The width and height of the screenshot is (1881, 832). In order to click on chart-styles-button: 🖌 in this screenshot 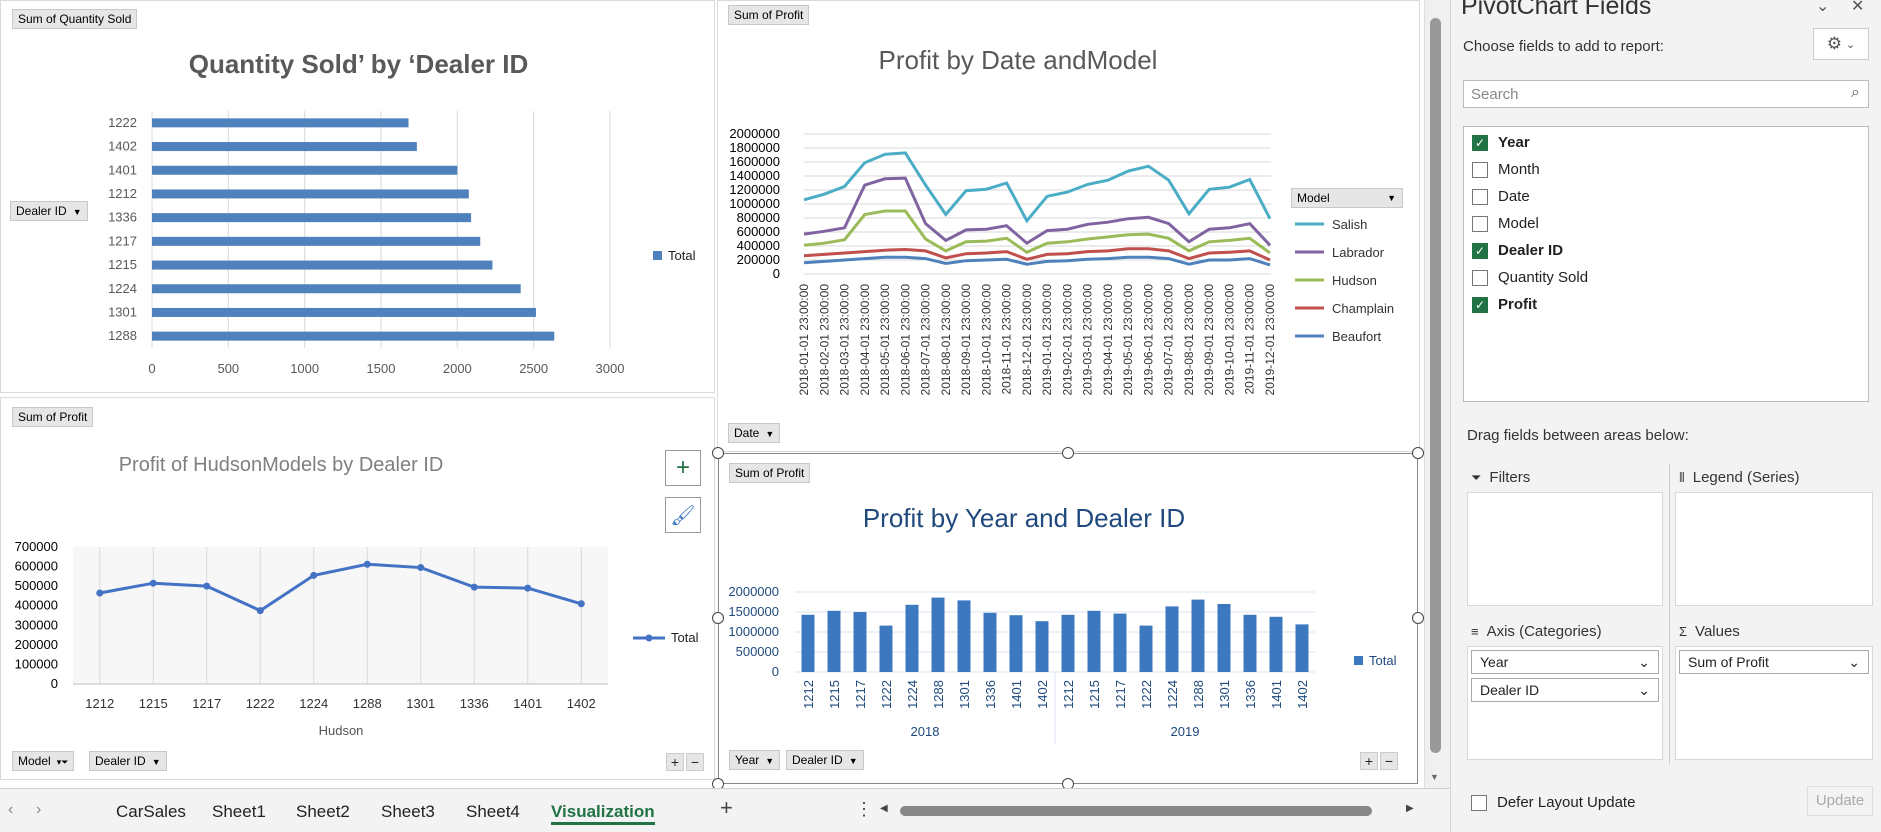, I will do `click(683, 515)`.